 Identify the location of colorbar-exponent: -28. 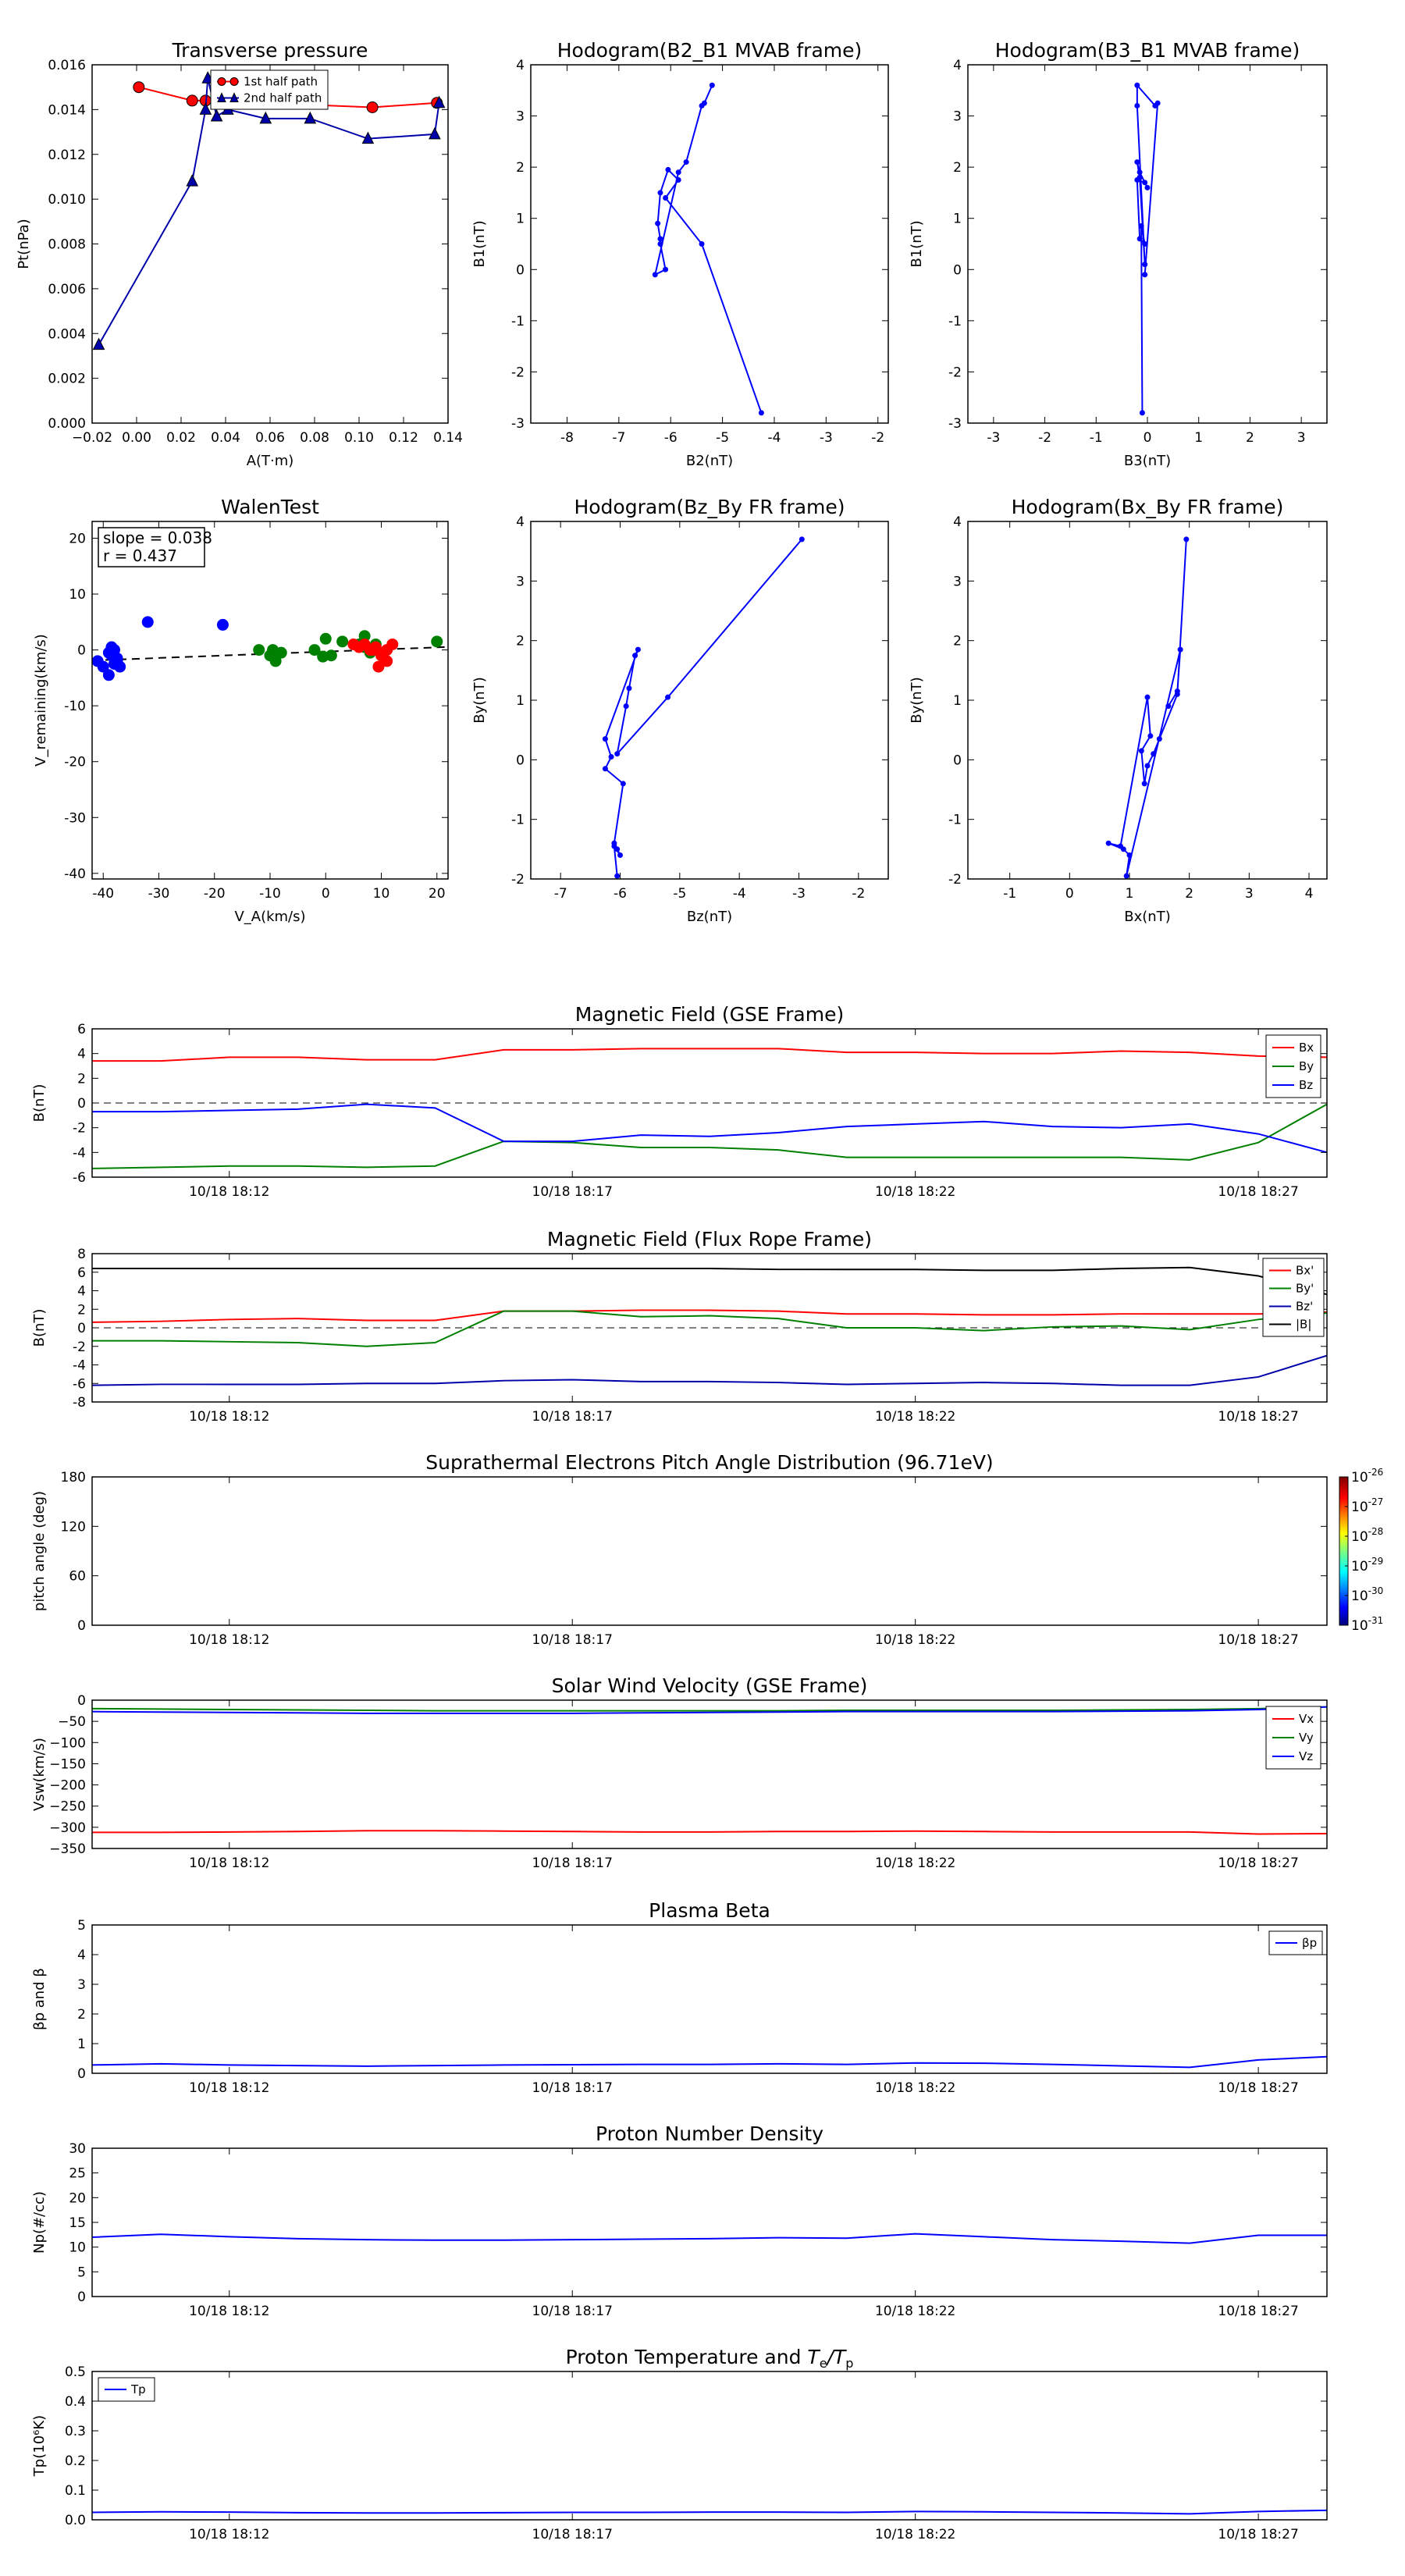
(1376, 1531).